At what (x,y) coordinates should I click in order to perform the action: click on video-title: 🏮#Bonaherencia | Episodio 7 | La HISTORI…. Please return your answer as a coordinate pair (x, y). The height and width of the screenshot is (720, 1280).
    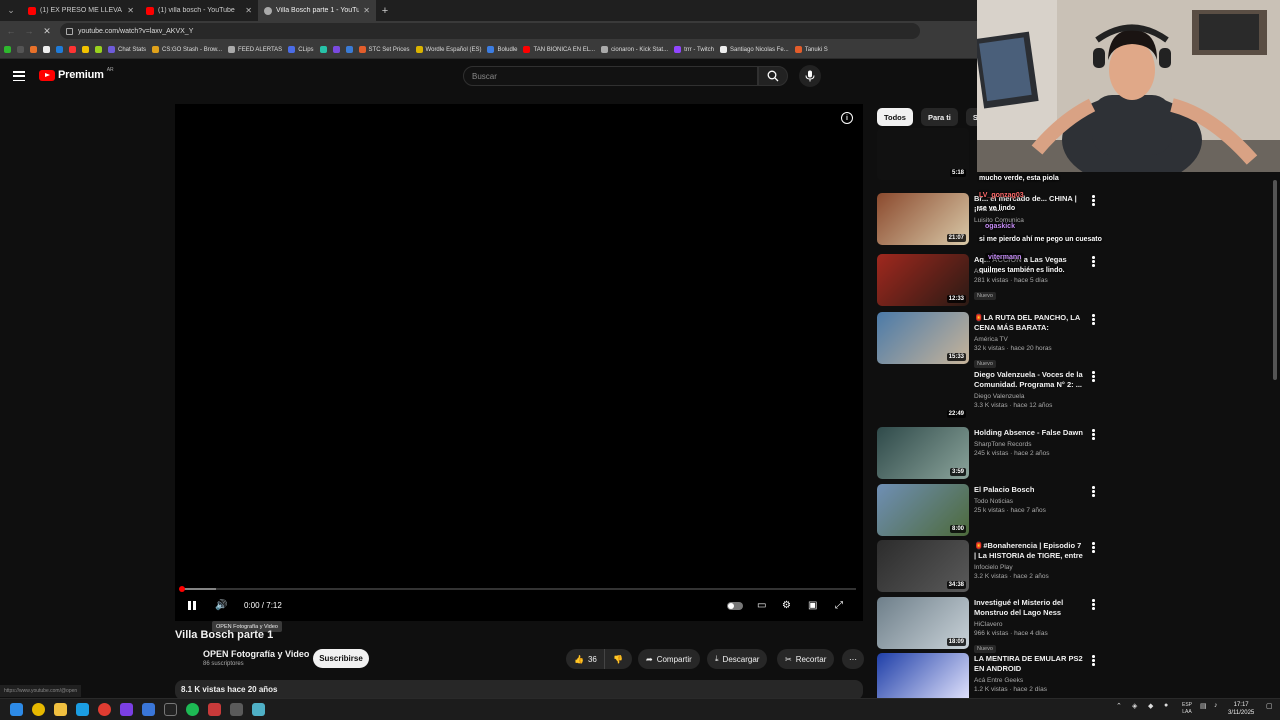
    Looking at the image, I should click on (1029, 551).